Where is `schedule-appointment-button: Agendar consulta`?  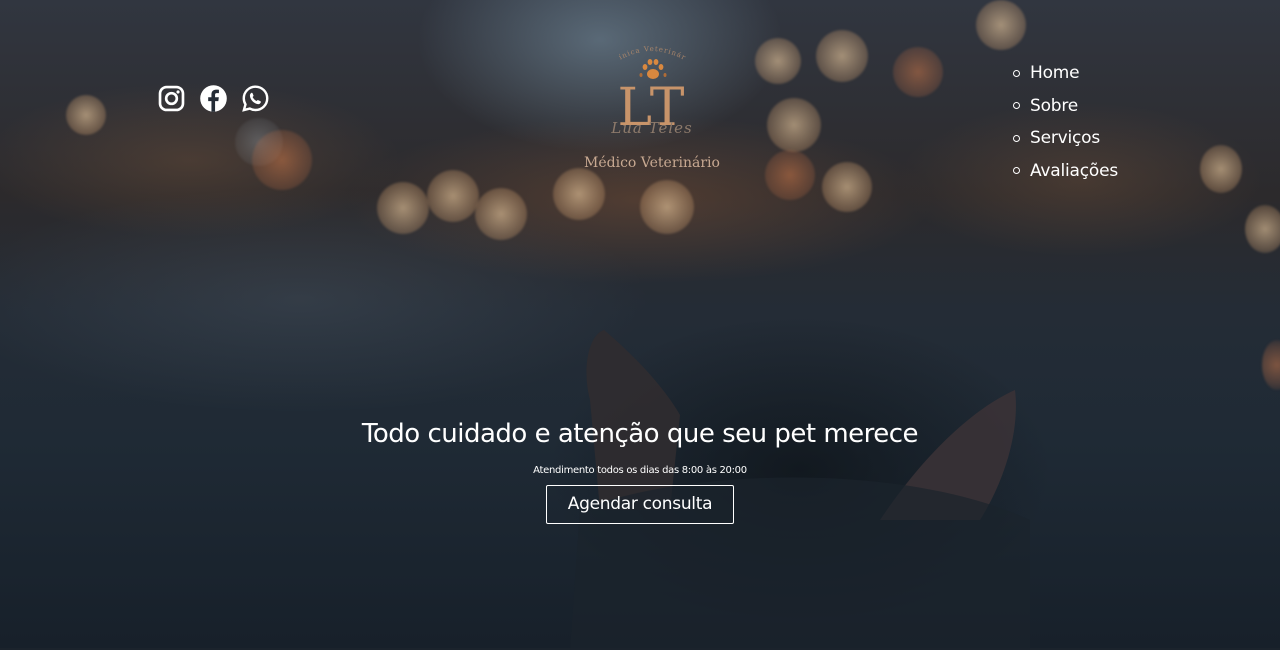 schedule-appointment-button: Agendar consulta is located at coordinates (640, 504).